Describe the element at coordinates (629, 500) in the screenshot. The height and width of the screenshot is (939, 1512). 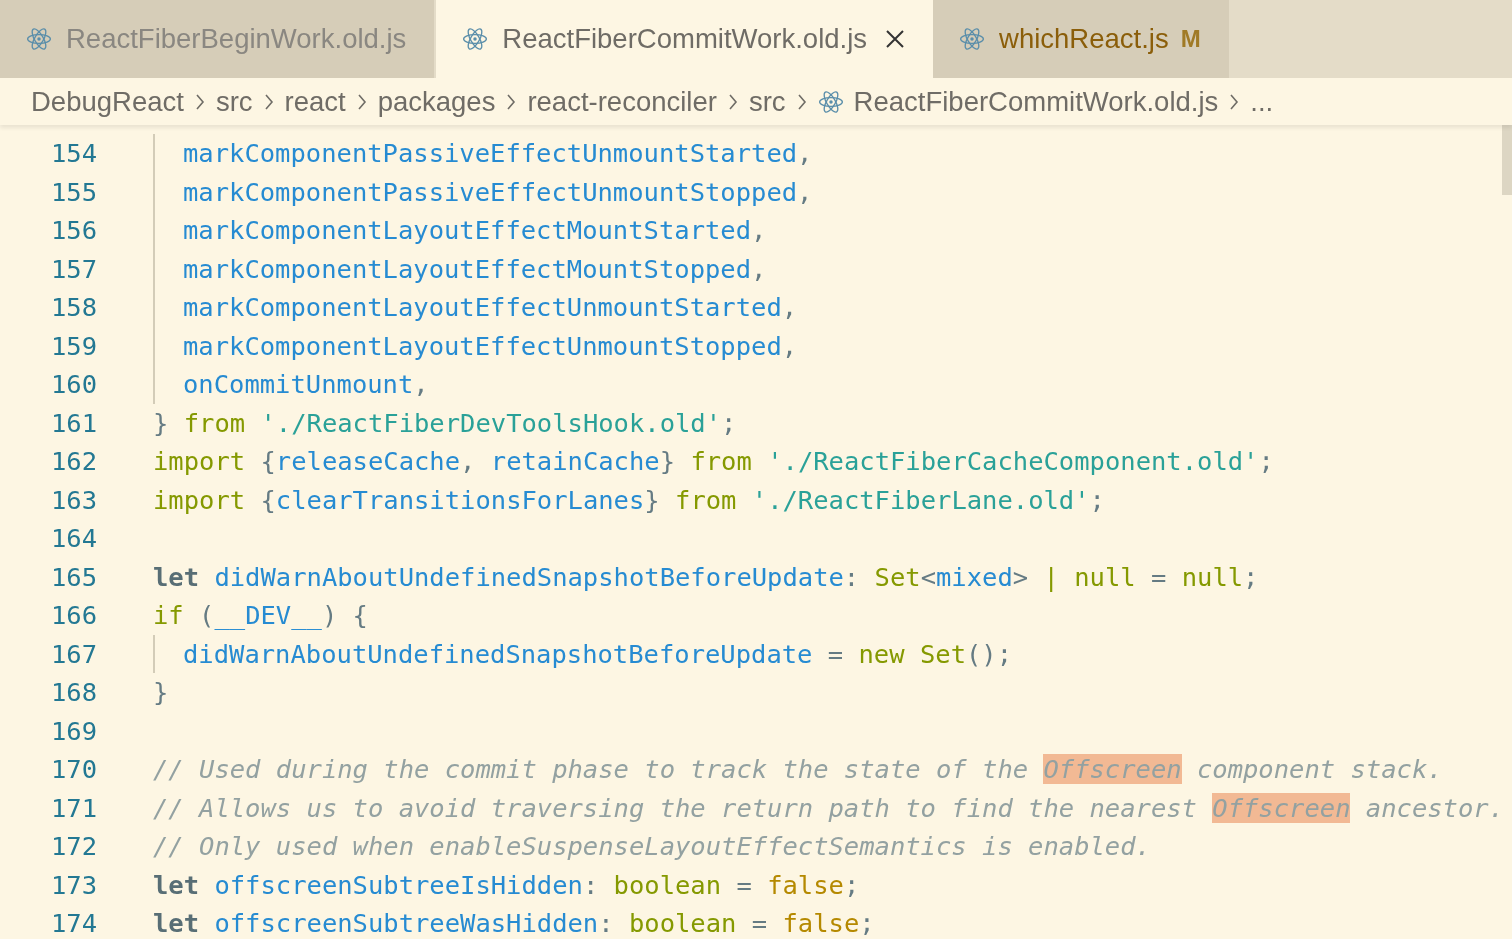
I see `code-line: import {clearTransitionsForLanes} from './ReactFiberLane.old';` at that location.